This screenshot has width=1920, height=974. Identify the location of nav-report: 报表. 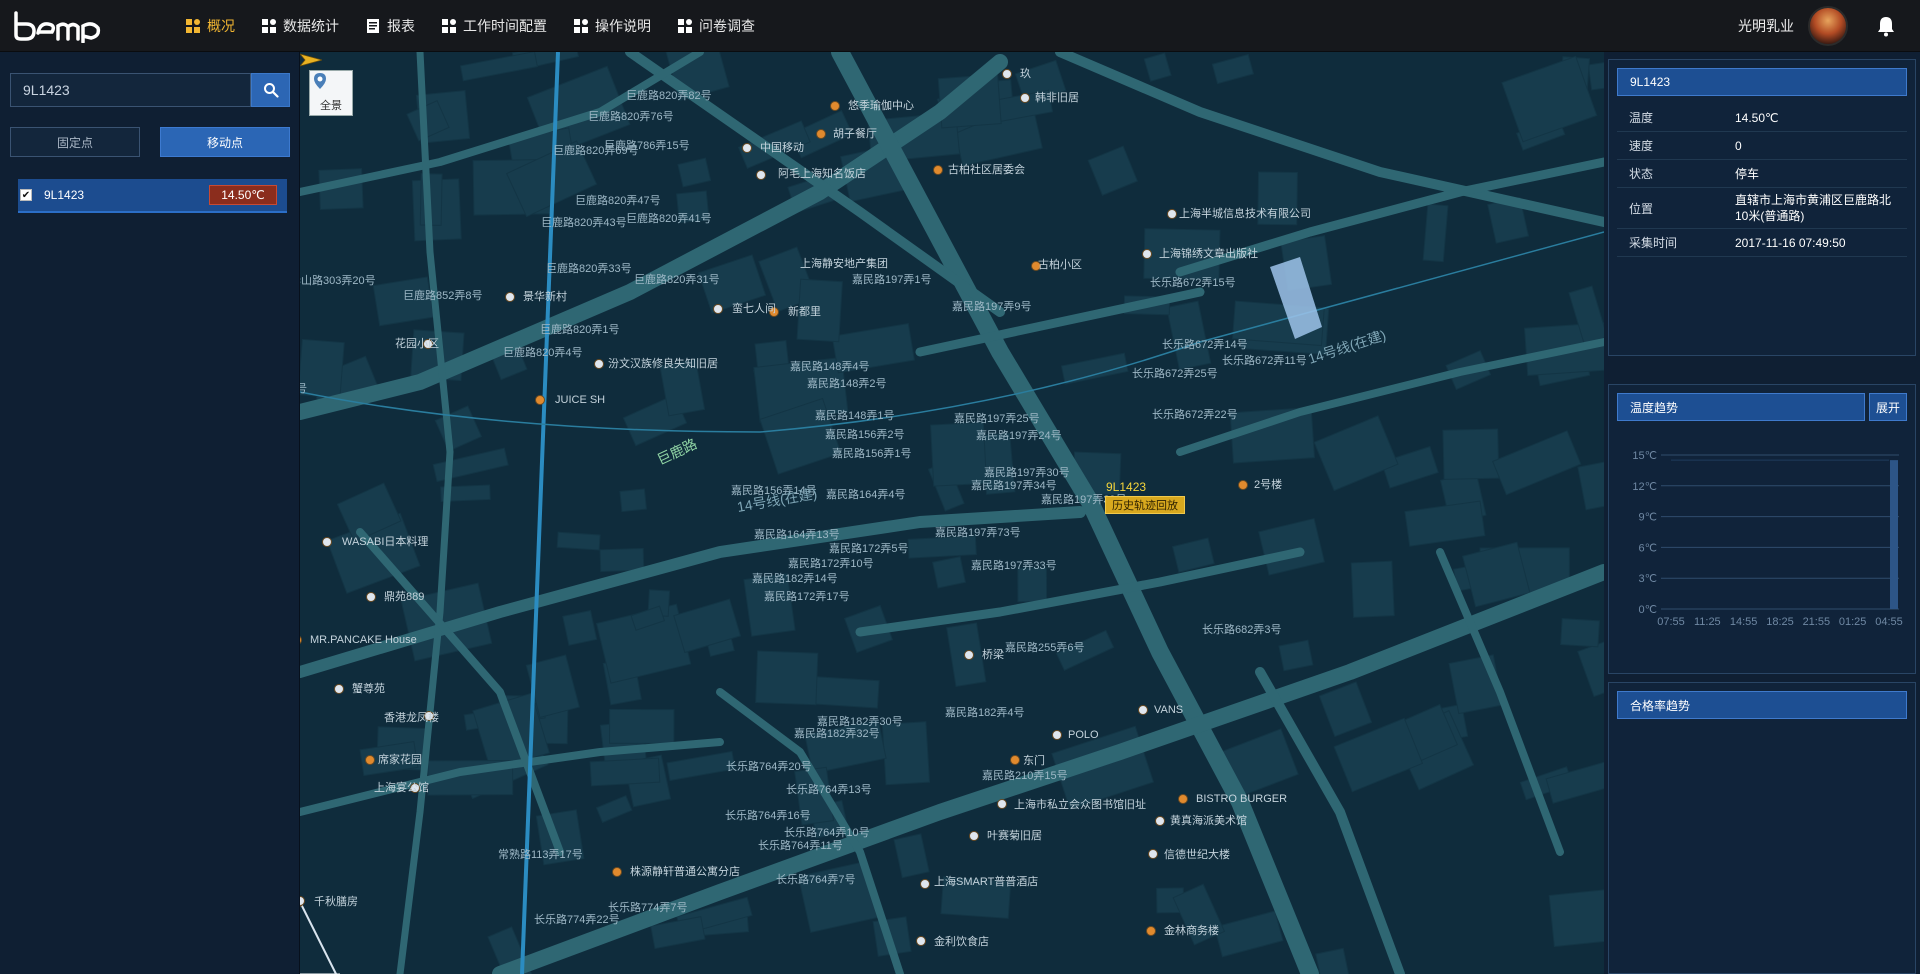
(390, 26).